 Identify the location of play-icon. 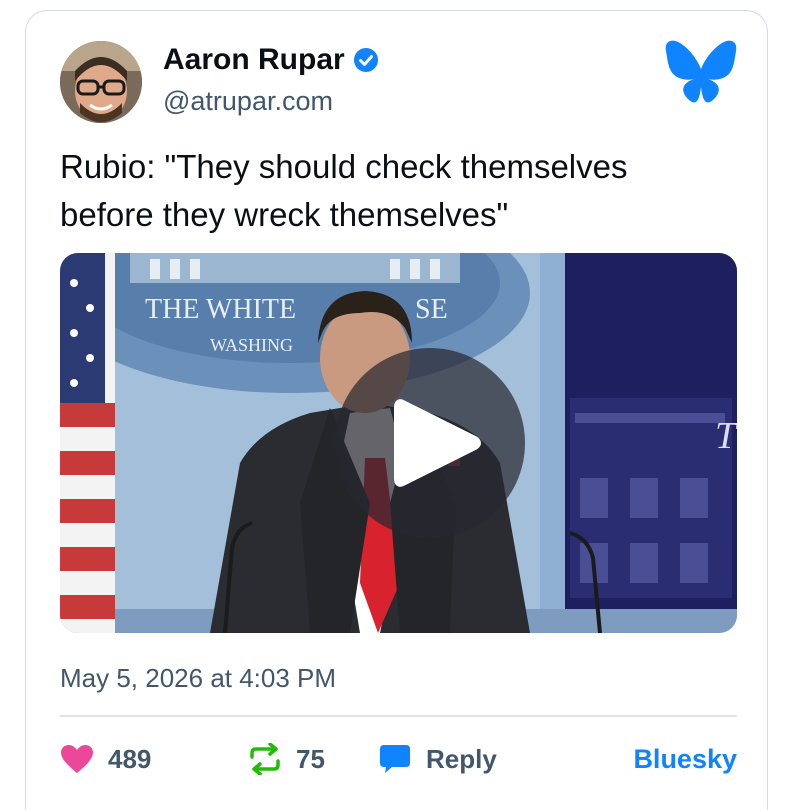
(437, 443).